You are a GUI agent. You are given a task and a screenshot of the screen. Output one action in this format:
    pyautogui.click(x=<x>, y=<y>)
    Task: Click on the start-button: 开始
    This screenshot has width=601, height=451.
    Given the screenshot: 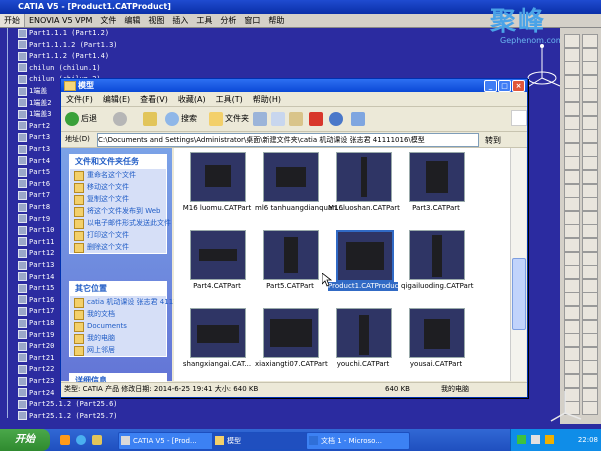 What is the action you would take?
    pyautogui.click(x=25, y=440)
    